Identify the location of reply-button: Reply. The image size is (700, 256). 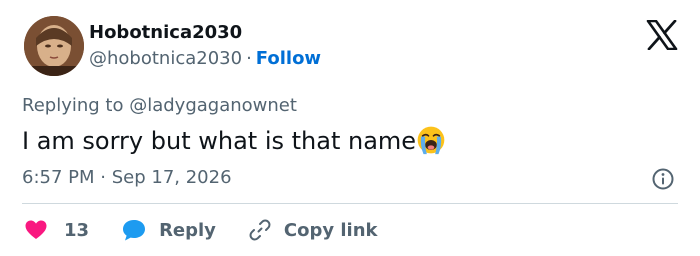
(168, 230).